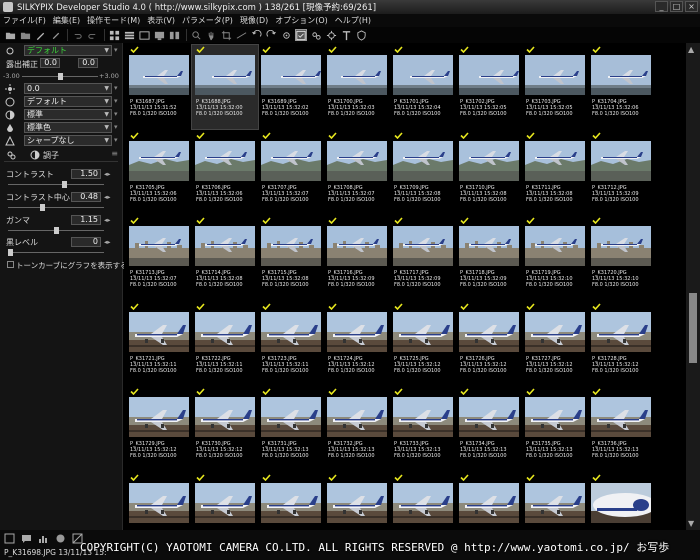 The height and width of the screenshot is (560, 700). What do you see at coordinates (361, 35) in the screenshot?
I see `protect-button` at bounding box center [361, 35].